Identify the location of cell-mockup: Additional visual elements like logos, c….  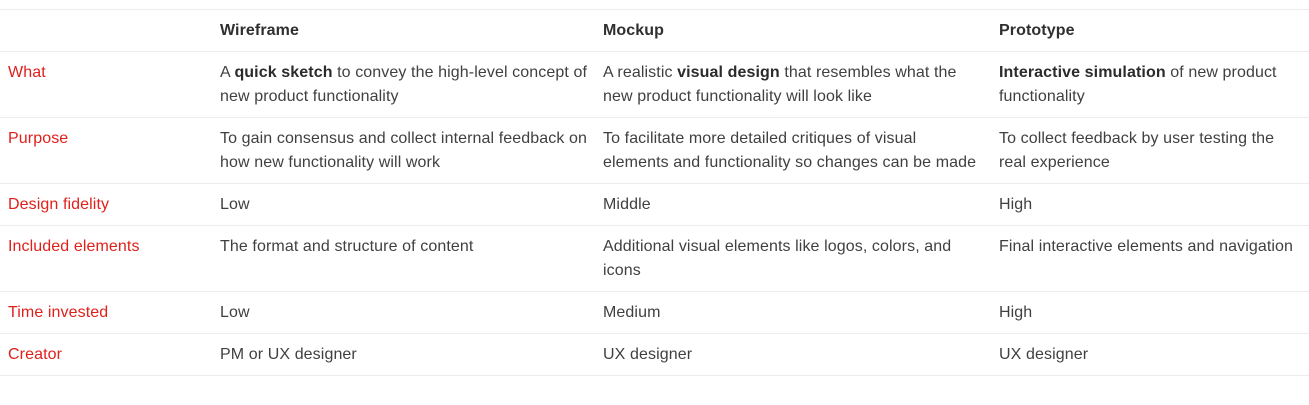
(793, 259).